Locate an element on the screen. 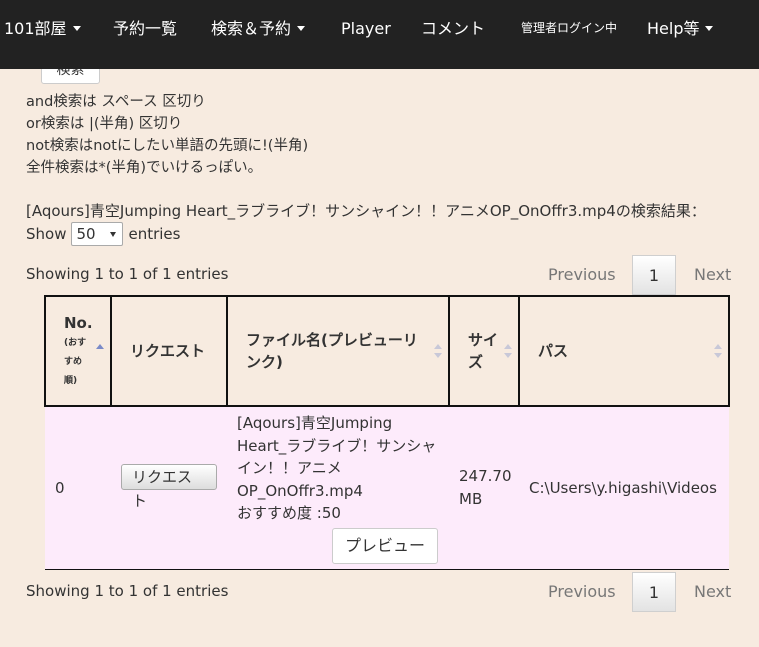 This screenshot has width=759, height=647. nav-admin-status-label: 管理者ログイン中 is located at coordinates (569, 28).